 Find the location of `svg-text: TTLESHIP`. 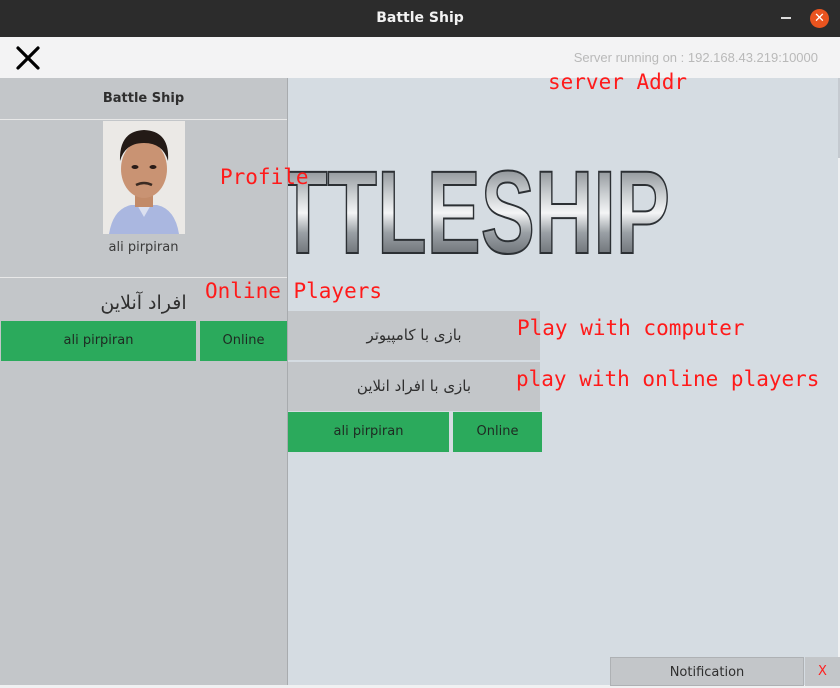

svg-text: TTLESHIP is located at coordinates (479, 205).